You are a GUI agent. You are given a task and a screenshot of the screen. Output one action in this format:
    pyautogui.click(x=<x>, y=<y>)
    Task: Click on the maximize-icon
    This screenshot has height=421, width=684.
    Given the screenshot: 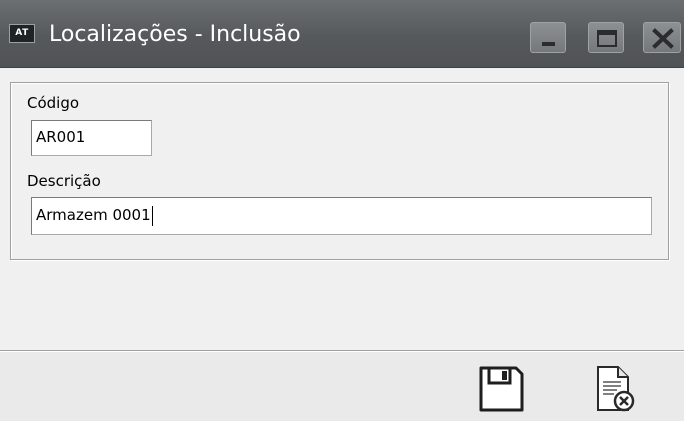 What is the action you would take?
    pyautogui.click(x=607, y=38)
    